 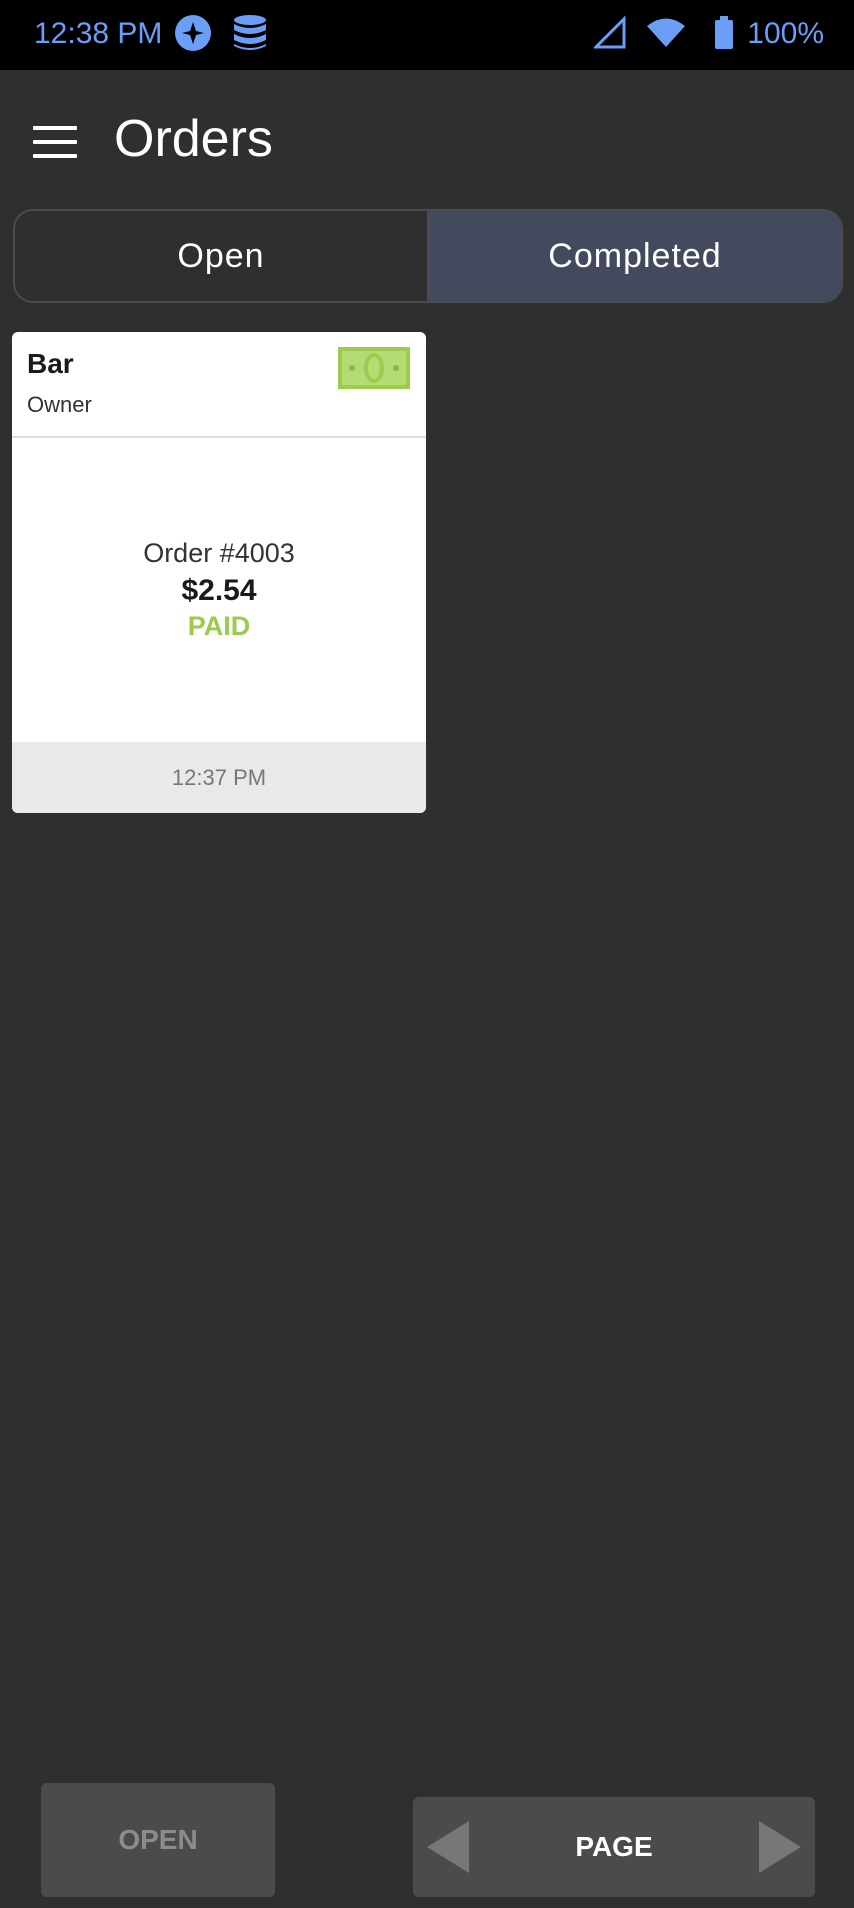 I want to click on status-bar: 12:38 PM 100%, so click(x=427, y=35).